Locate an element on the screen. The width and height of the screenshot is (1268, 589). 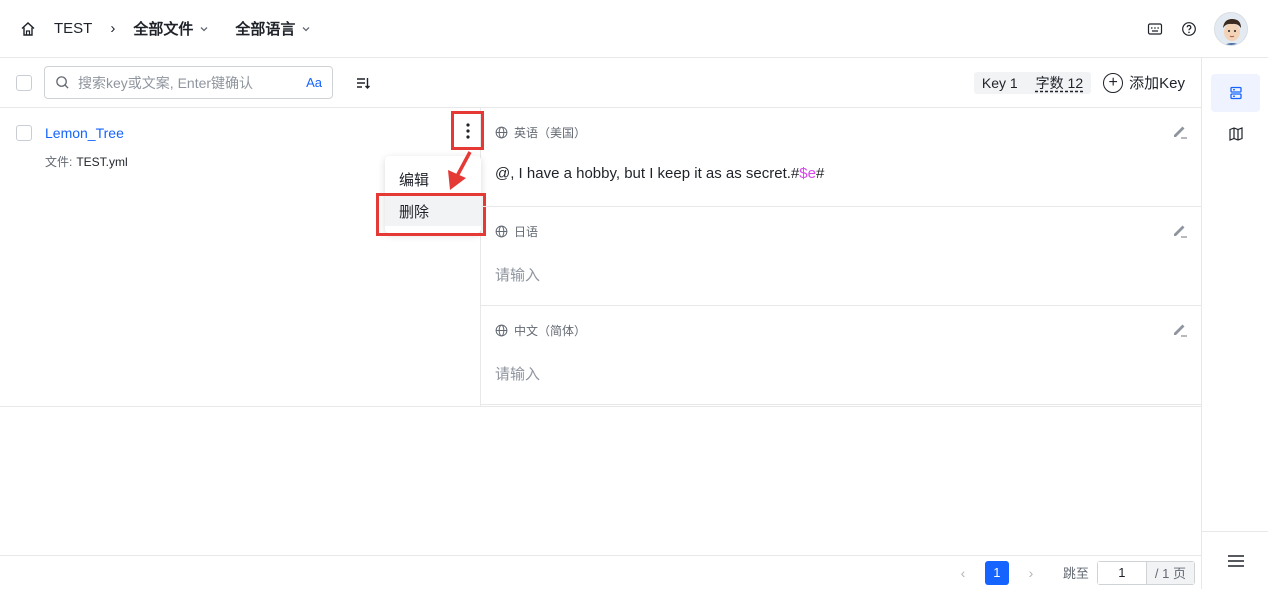
jump-label: 跳至 is located at coordinates (1075, 573).